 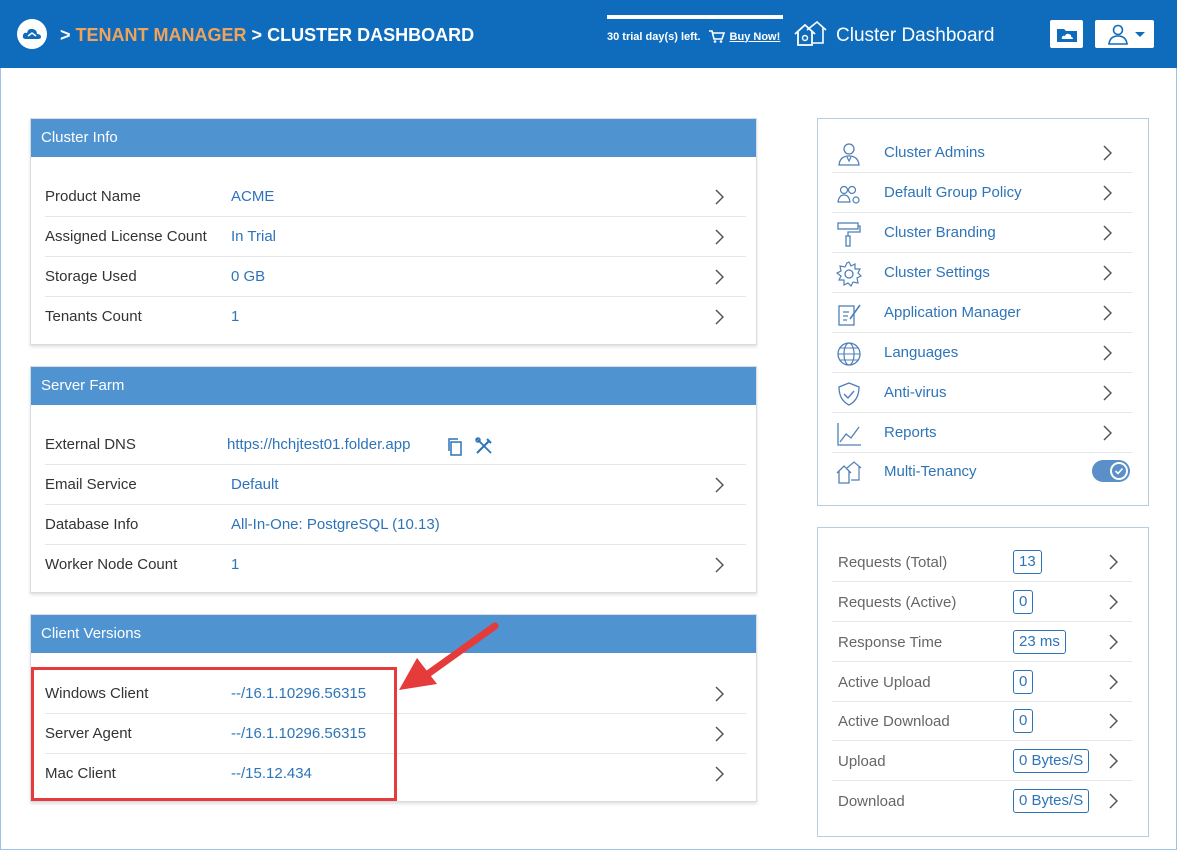 I want to click on check-icon, so click(x=1119, y=471).